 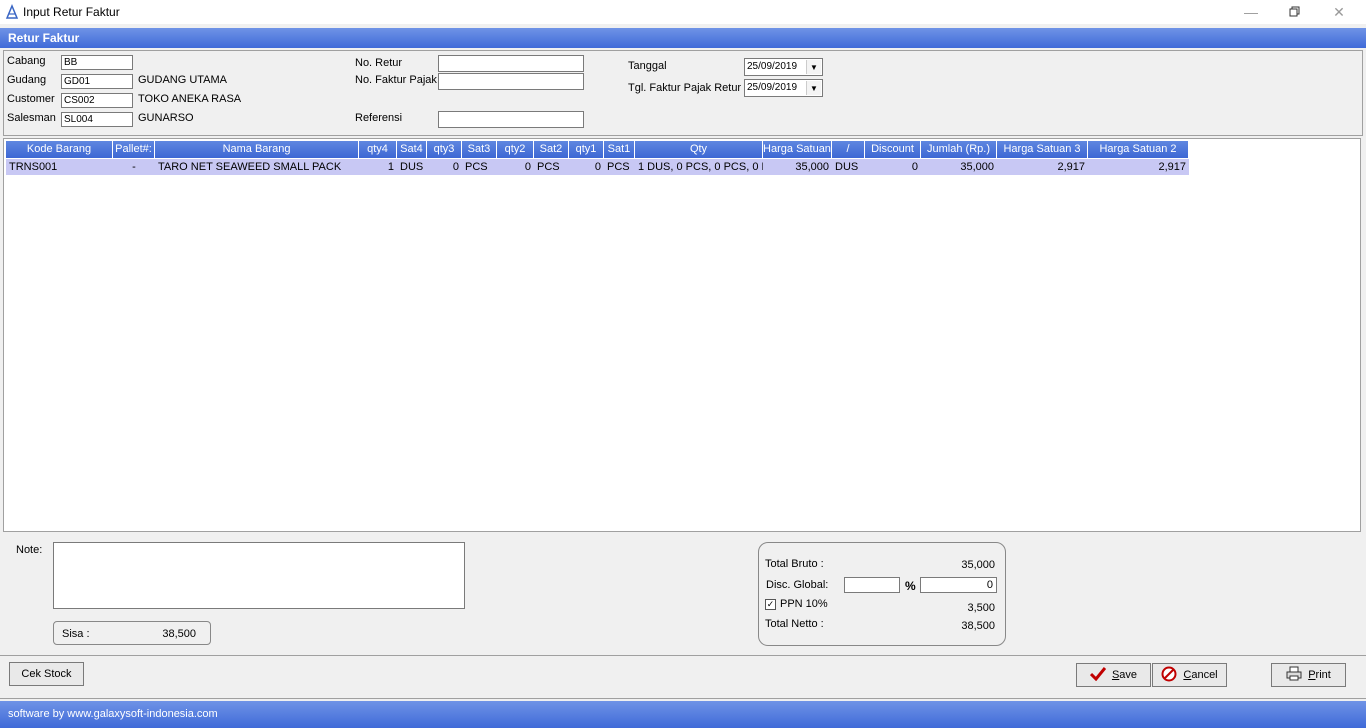 What do you see at coordinates (97, 81) in the screenshot?
I see `gudang-input: GD01` at bounding box center [97, 81].